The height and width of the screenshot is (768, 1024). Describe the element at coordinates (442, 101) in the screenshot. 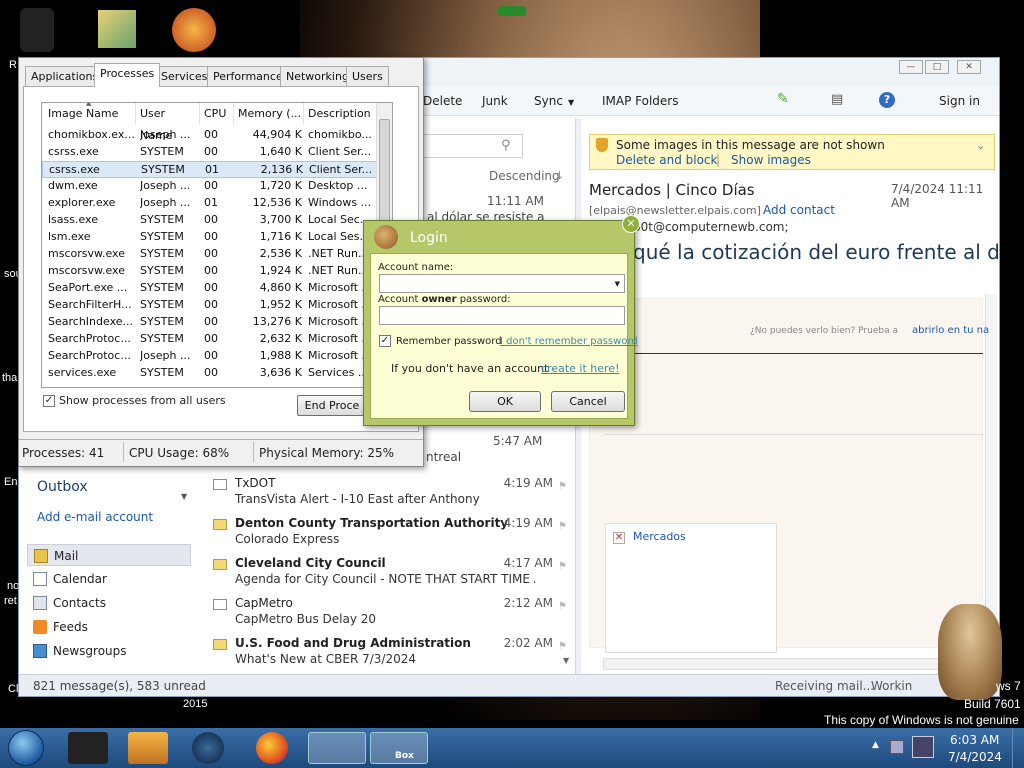

I see `delete-button: Delete` at that location.